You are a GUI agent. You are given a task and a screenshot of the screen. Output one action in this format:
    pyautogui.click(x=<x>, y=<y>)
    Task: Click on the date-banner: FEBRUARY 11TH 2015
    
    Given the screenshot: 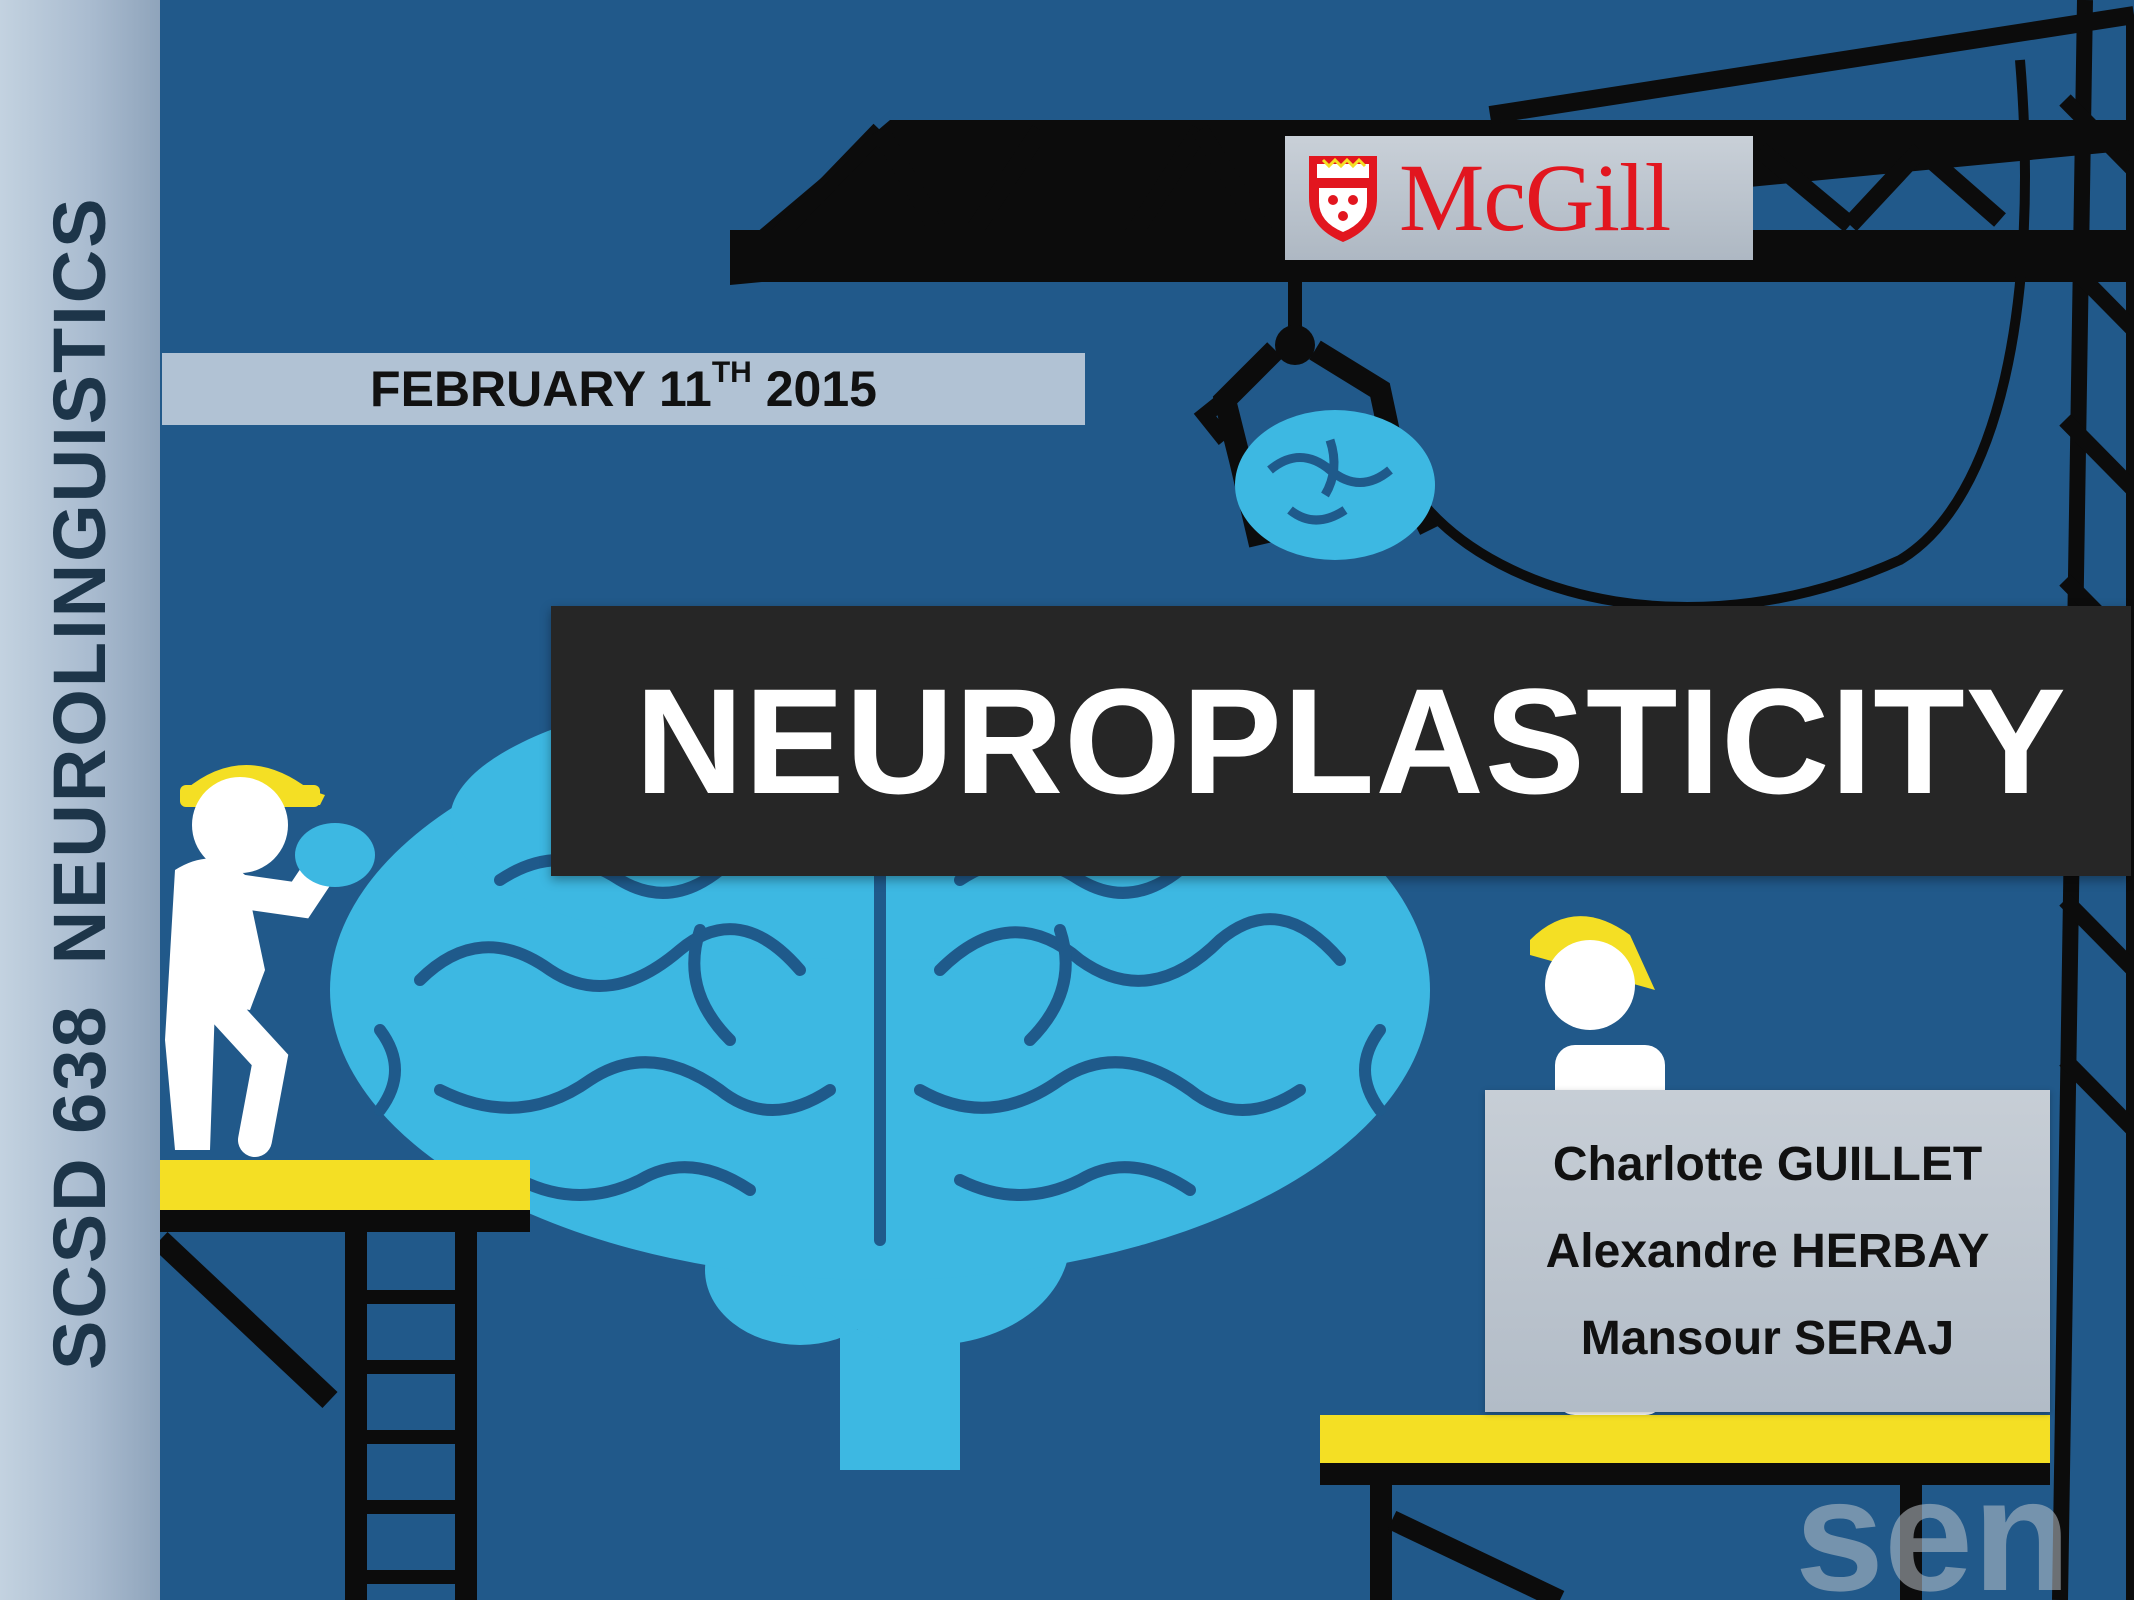 What is the action you would take?
    pyautogui.click(x=623, y=389)
    